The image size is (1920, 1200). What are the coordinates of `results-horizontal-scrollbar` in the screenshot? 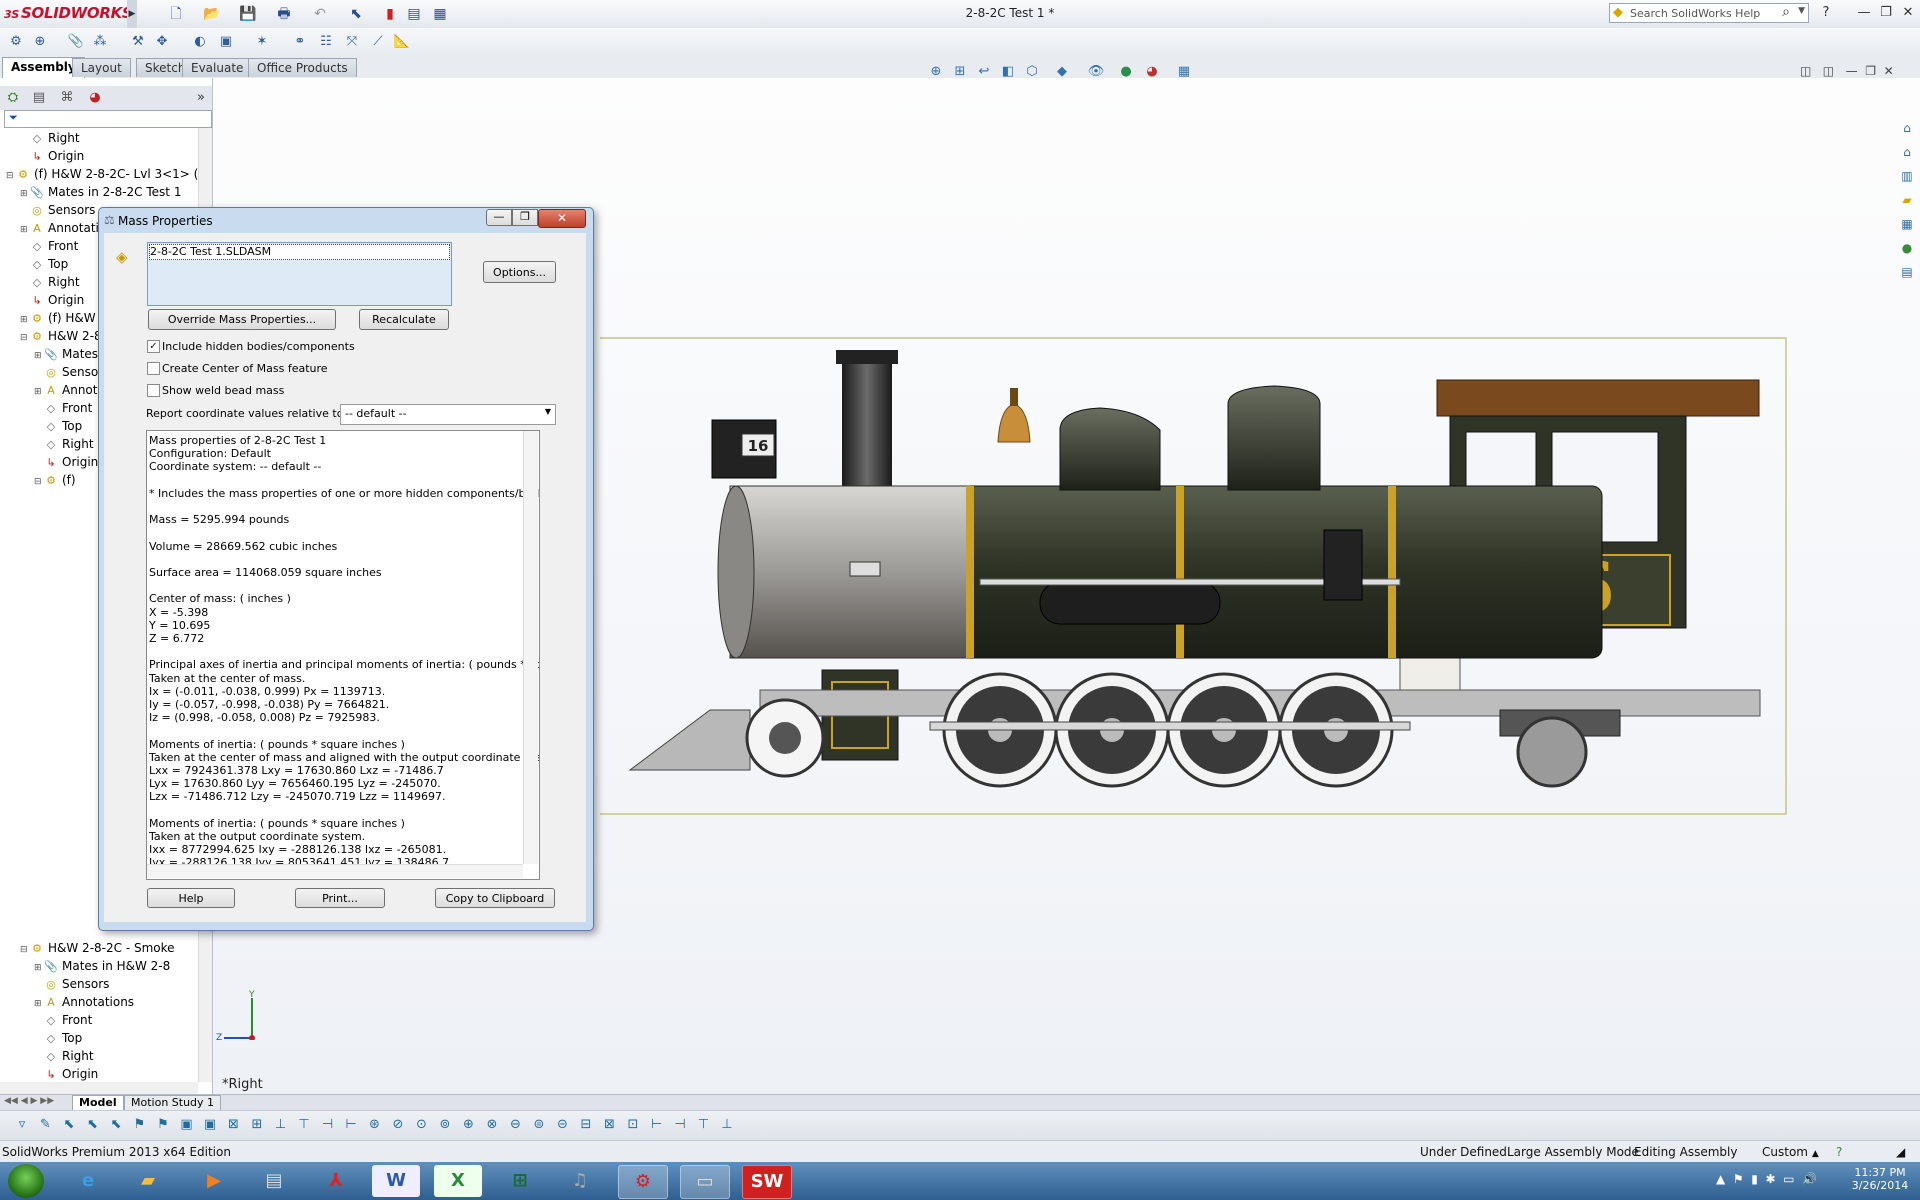 It's located at (335, 871).